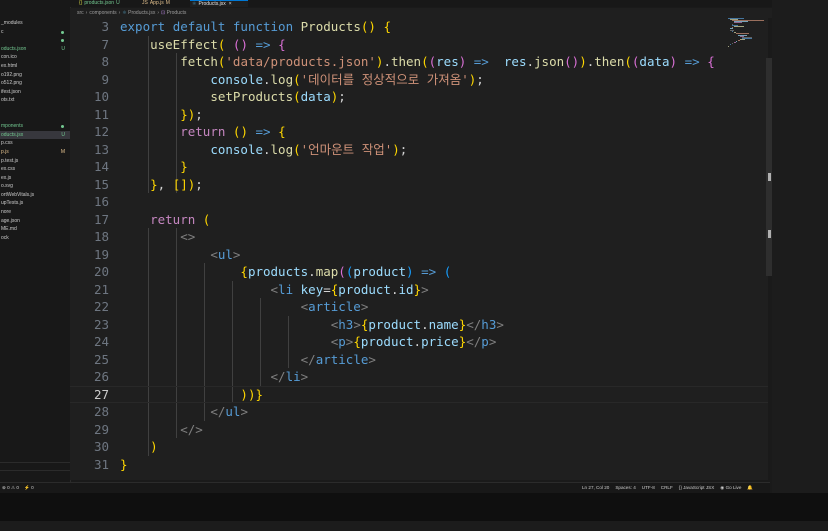 The height and width of the screenshot is (531, 828). Describe the element at coordinates (35, 92) in the screenshot. I see `explorer-item: ifest.json` at that location.